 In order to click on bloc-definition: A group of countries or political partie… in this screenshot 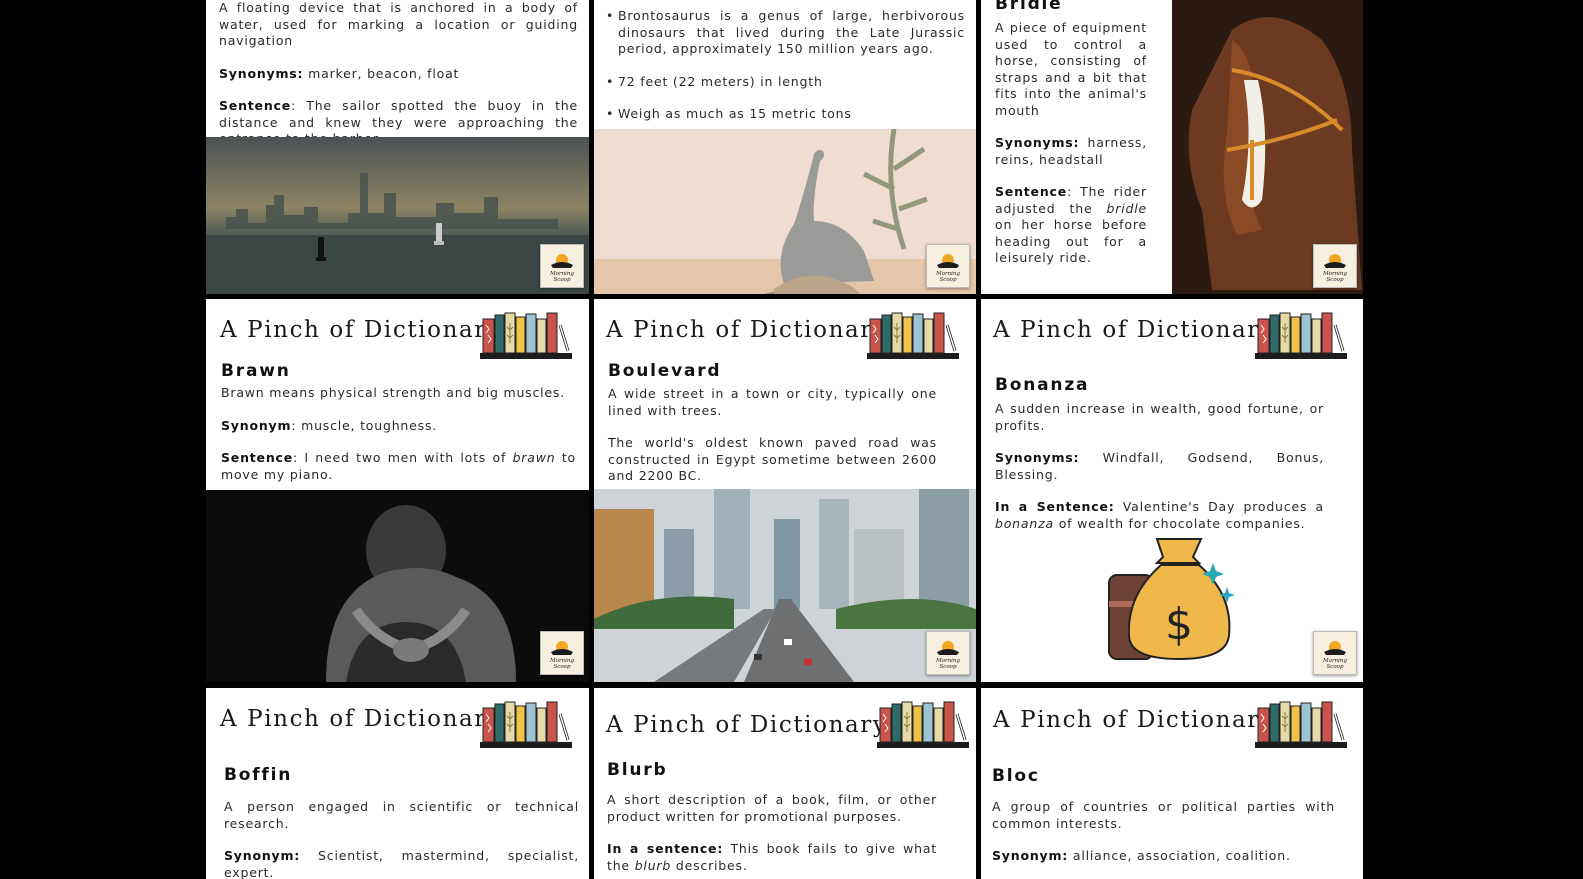, I will do `click(1163, 815)`.